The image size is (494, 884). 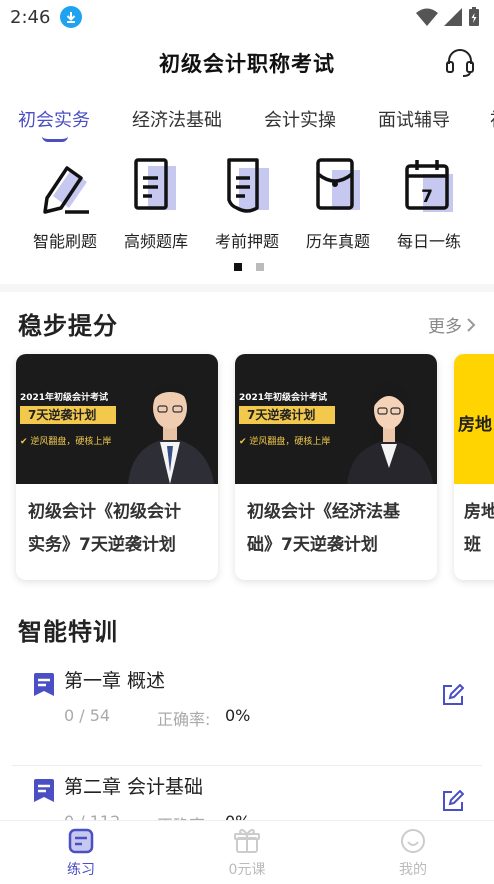 What do you see at coordinates (249, 267) in the screenshot?
I see `page-indicator` at bounding box center [249, 267].